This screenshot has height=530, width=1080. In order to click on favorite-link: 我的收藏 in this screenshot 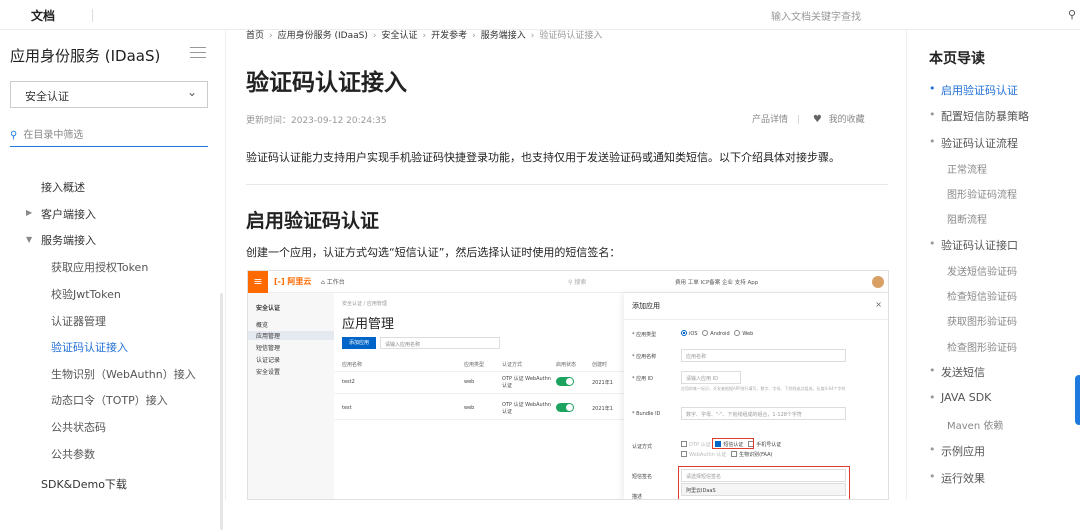, I will do `click(847, 120)`.